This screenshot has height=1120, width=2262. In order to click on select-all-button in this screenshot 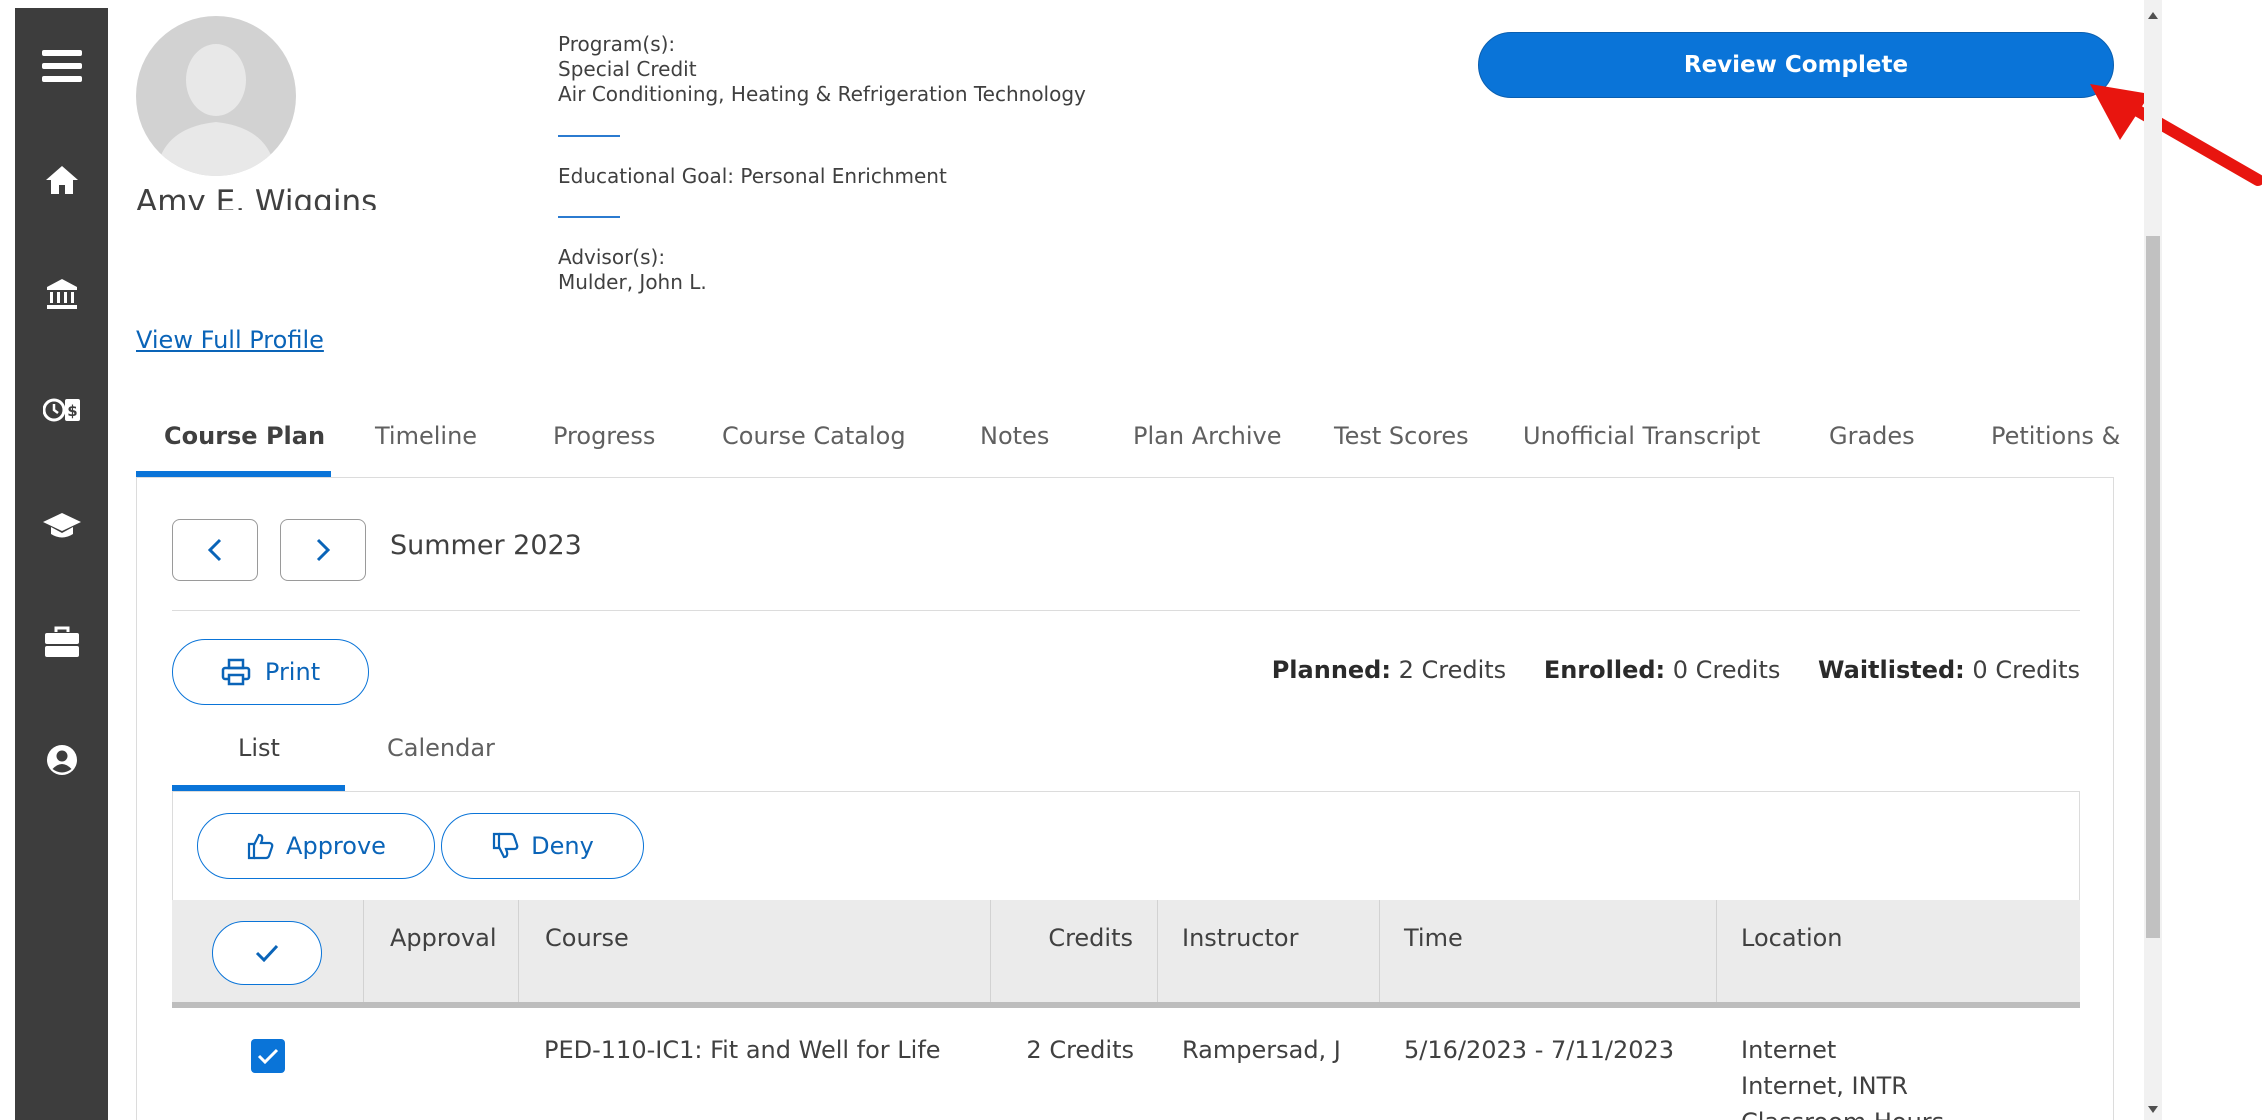, I will do `click(267, 953)`.